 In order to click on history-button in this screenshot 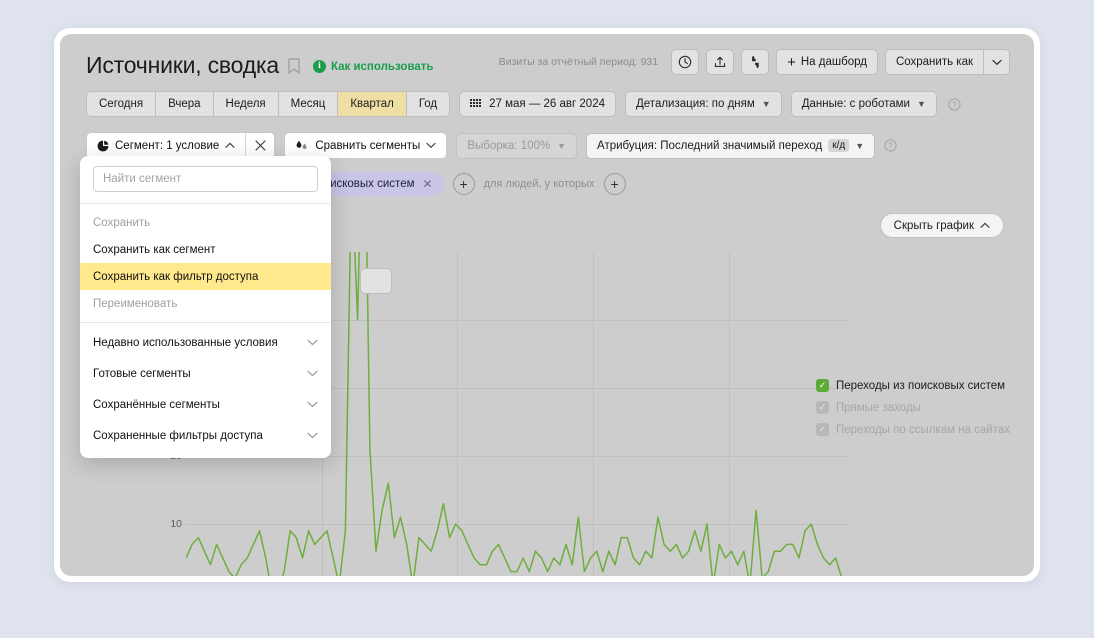, I will do `click(685, 62)`.